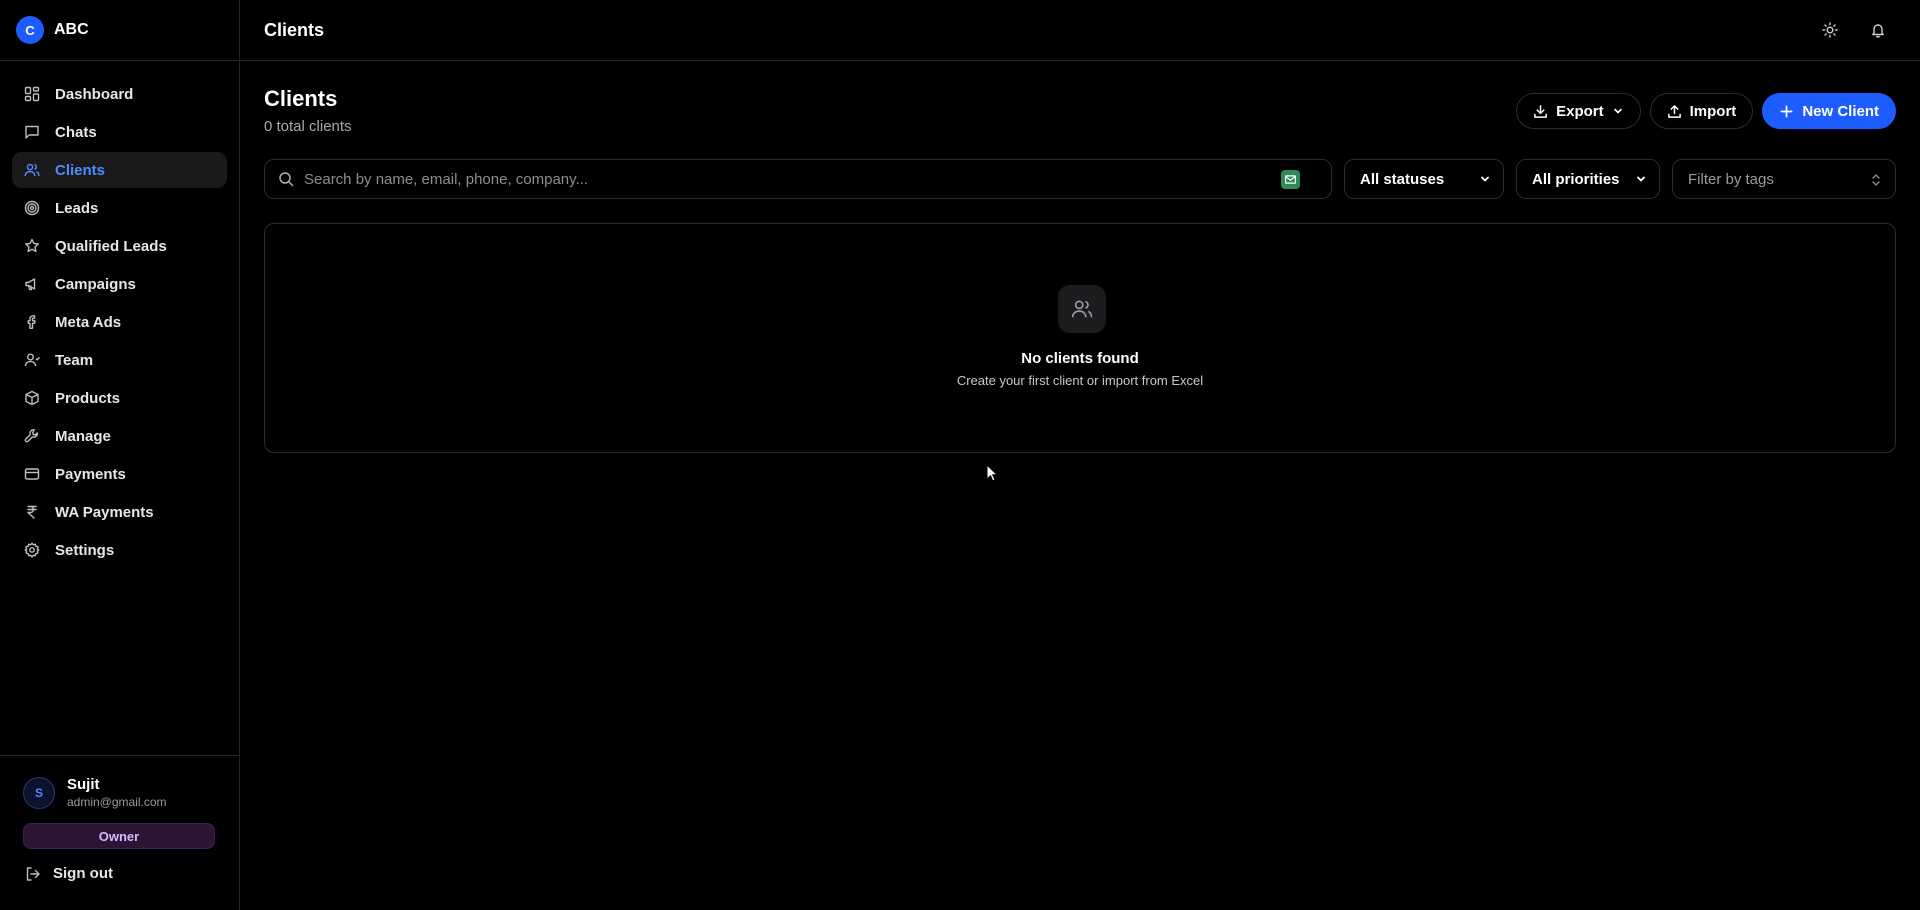  Describe the element at coordinates (1784, 179) in the screenshot. I see `tags-filter: Filter by tags` at that location.